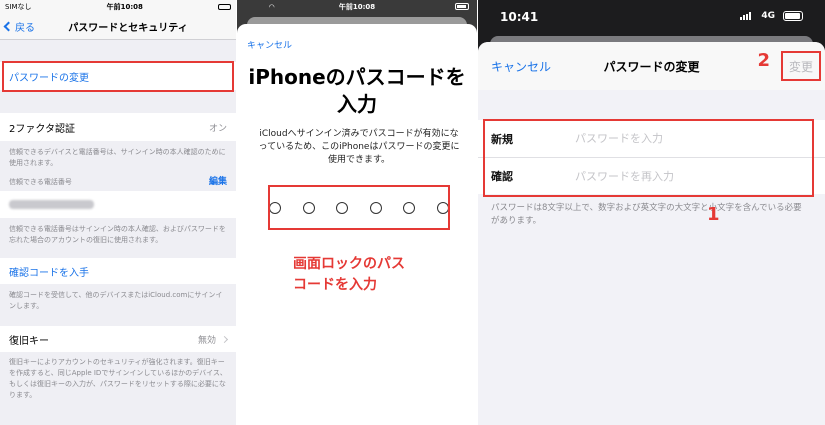 The width and height of the screenshot is (825, 425). Describe the element at coordinates (272, 7) in the screenshot. I see `wifi-icon: ◠` at that location.